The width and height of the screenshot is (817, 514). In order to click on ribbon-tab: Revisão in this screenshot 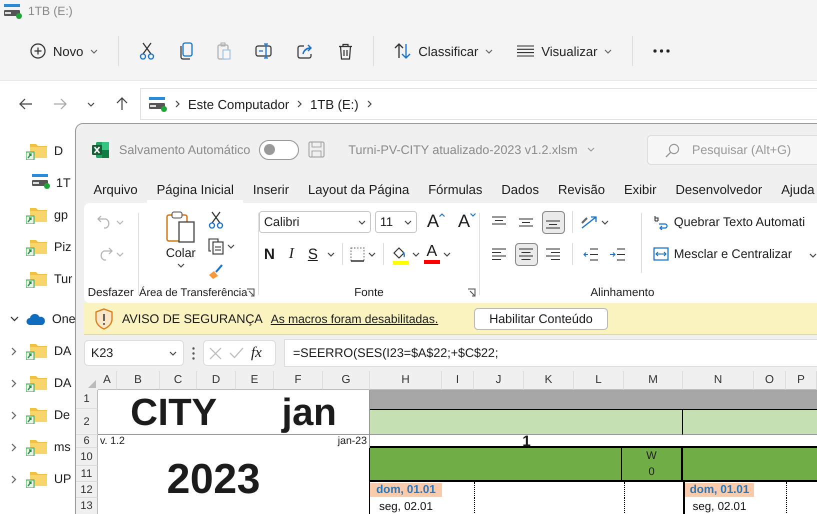, I will do `click(581, 189)`.